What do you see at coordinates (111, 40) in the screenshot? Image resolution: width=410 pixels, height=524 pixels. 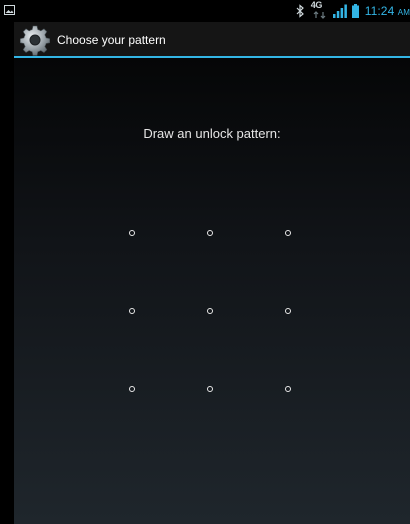 I see `page-title: Choose your pattern` at bounding box center [111, 40].